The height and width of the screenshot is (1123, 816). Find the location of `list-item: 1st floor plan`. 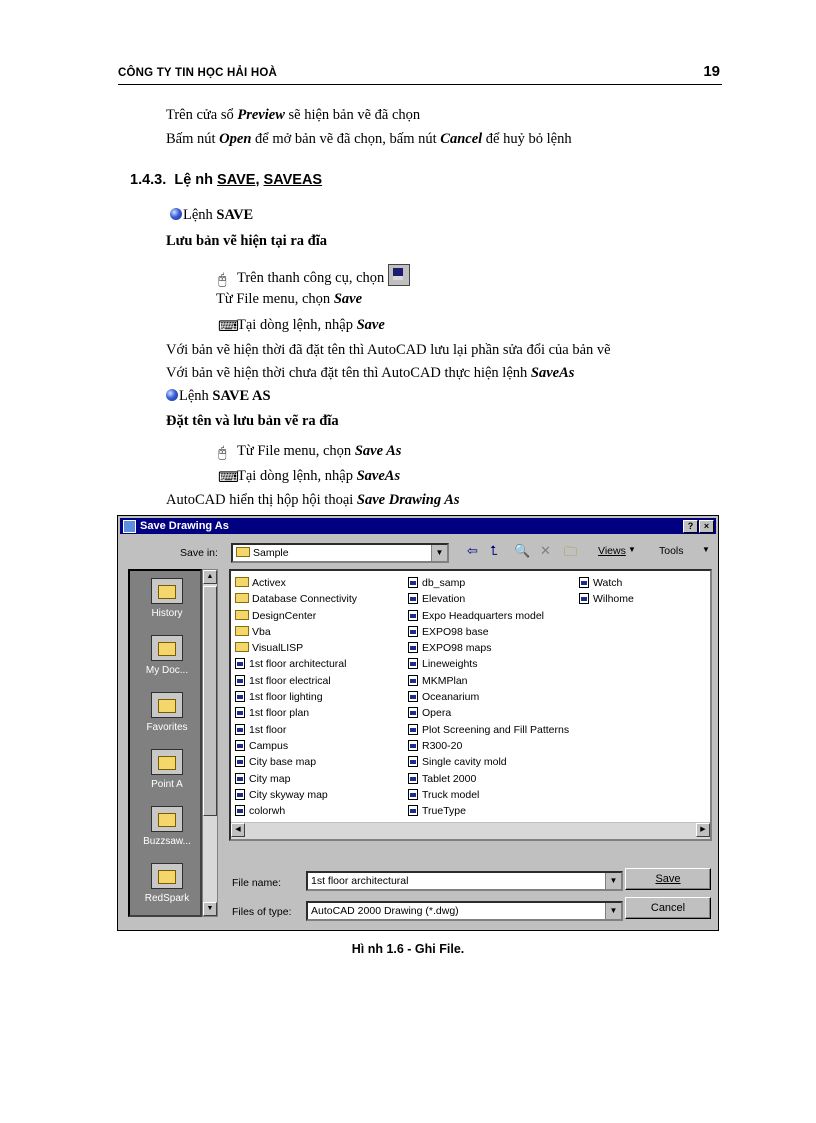

list-item: 1st floor plan is located at coordinates (296, 713).